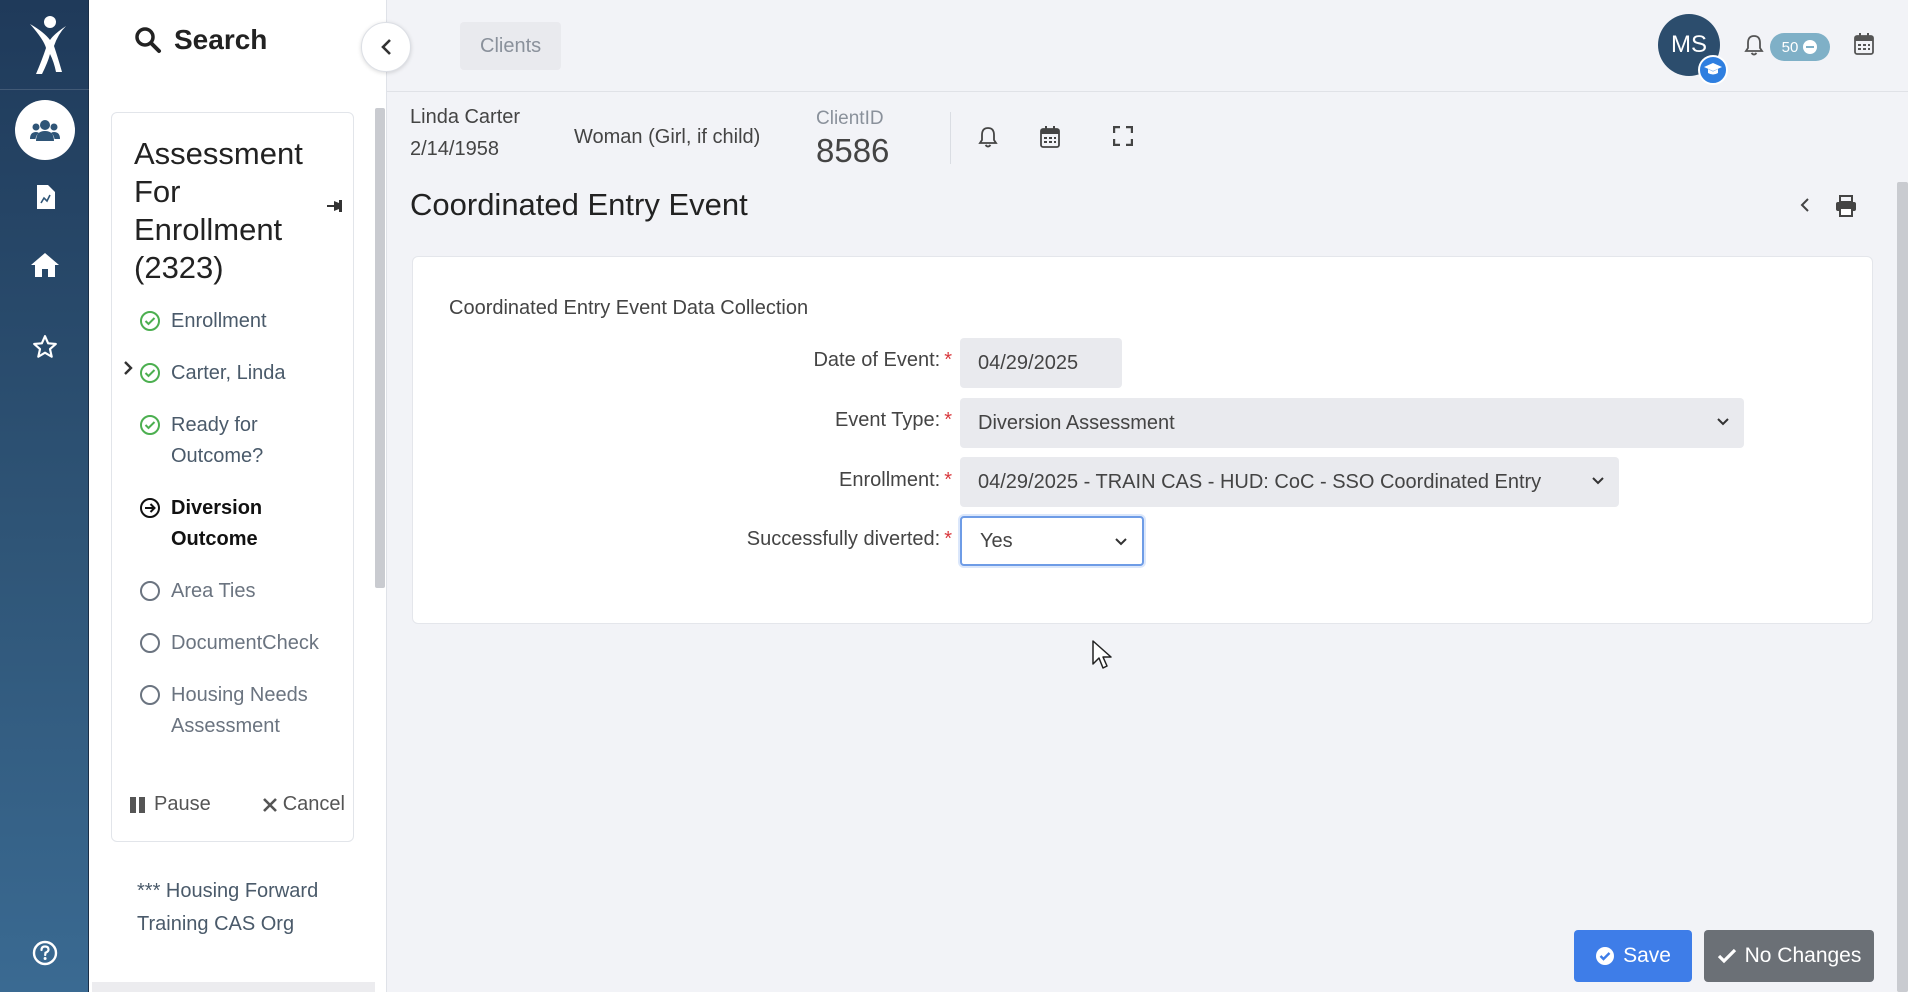 This screenshot has width=1908, height=992. What do you see at coordinates (182, 804) in the screenshot?
I see `pause-label: Pause` at bounding box center [182, 804].